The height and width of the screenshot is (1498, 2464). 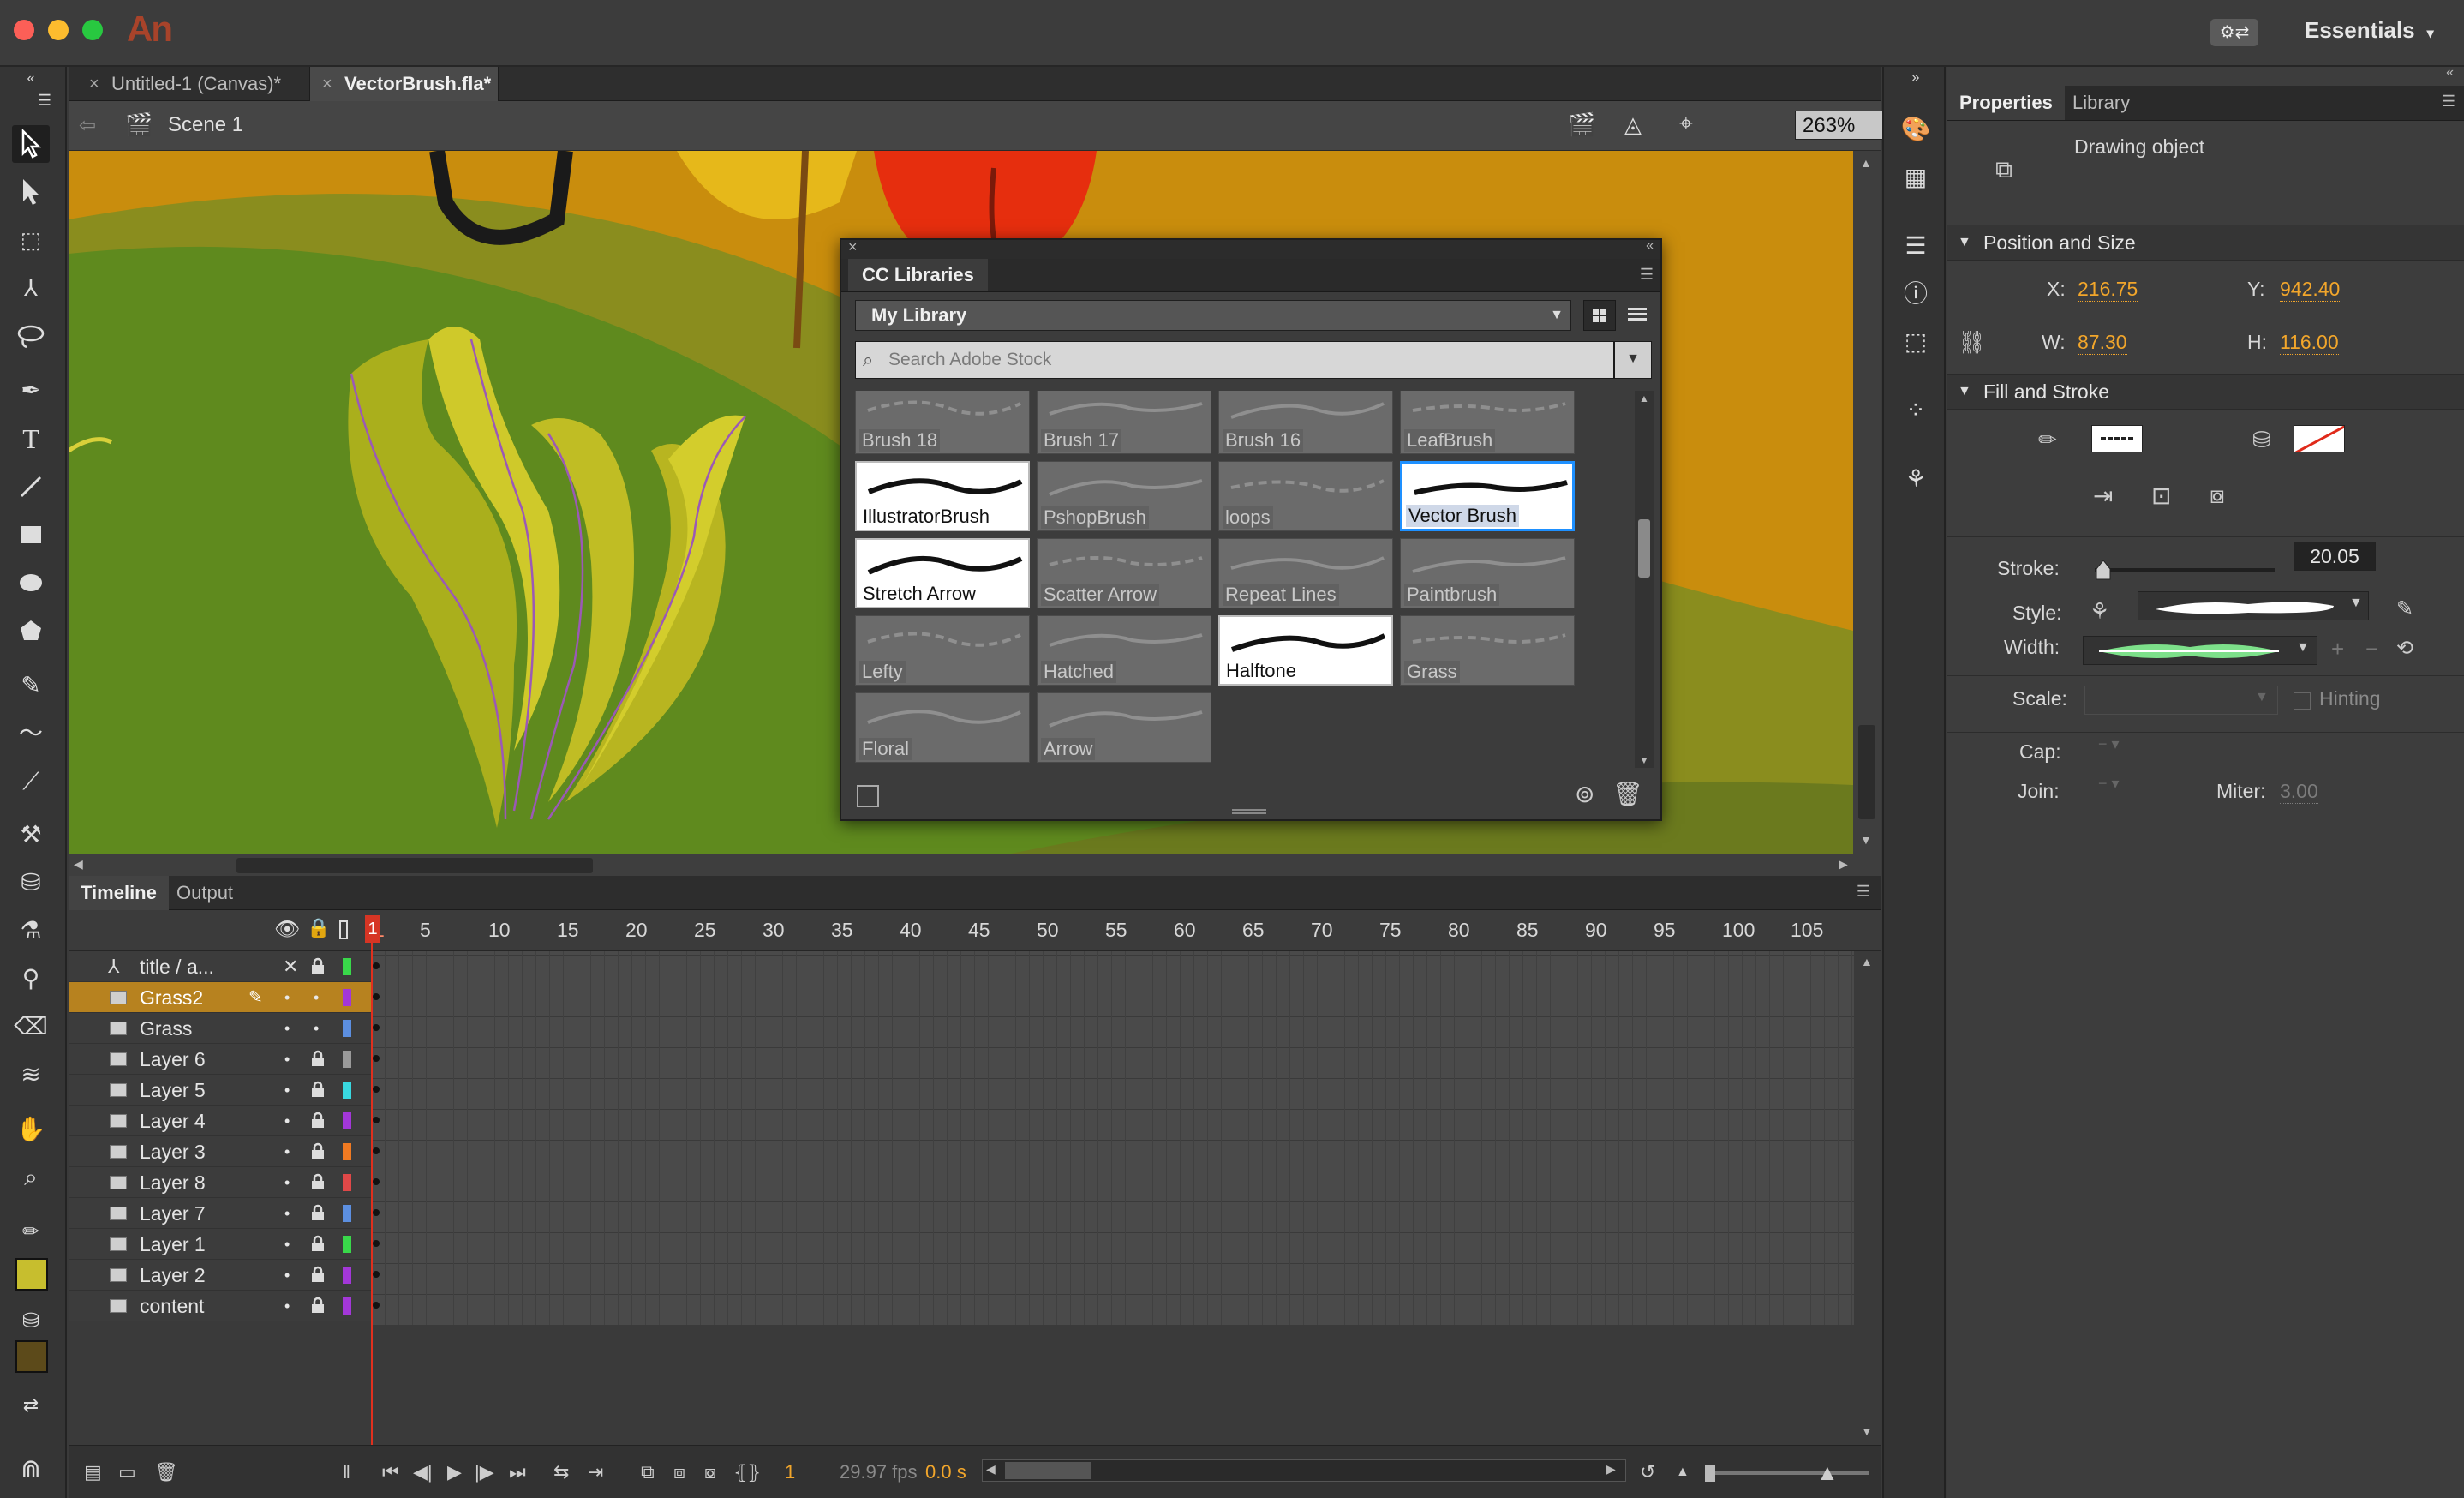 What do you see at coordinates (220, 1059) in the screenshot?
I see `layer-row: Layer 6 •` at bounding box center [220, 1059].